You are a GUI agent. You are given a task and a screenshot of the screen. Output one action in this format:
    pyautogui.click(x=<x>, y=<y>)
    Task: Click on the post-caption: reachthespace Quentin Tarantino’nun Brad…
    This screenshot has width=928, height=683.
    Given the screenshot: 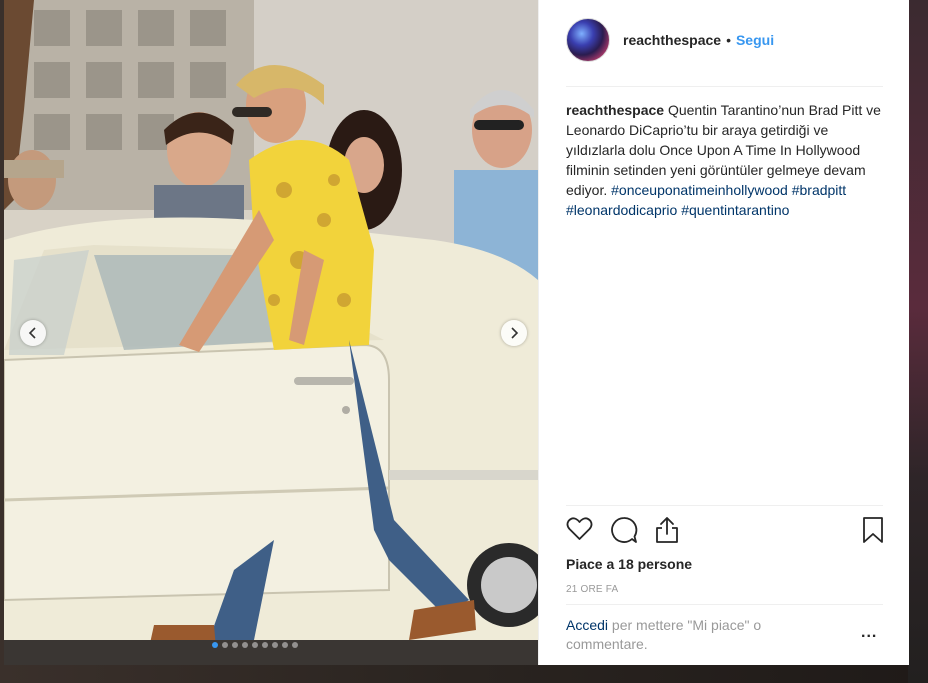 What is the action you would take?
    pyautogui.click(x=727, y=160)
    